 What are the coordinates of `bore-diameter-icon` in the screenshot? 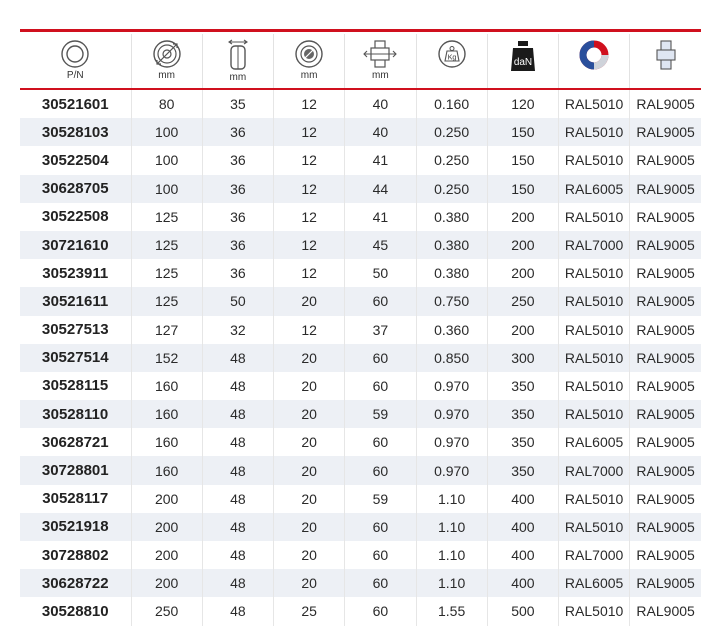 It's located at (309, 54).